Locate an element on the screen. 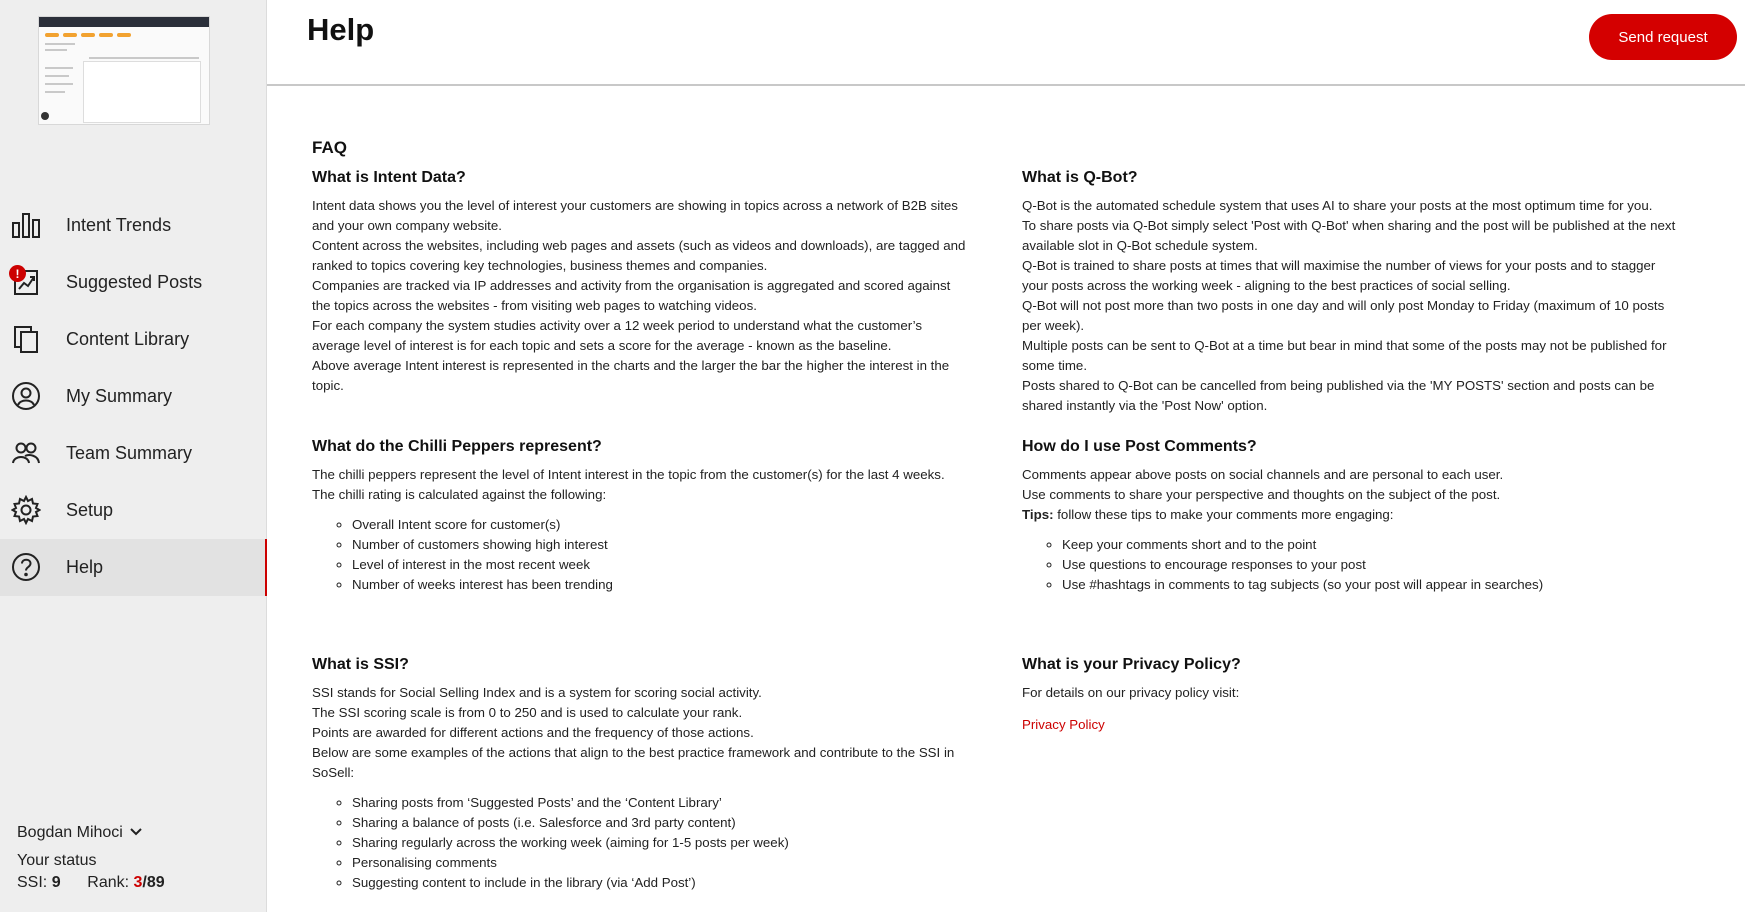  sidebar-item-help: Help is located at coordinates (133, 567).